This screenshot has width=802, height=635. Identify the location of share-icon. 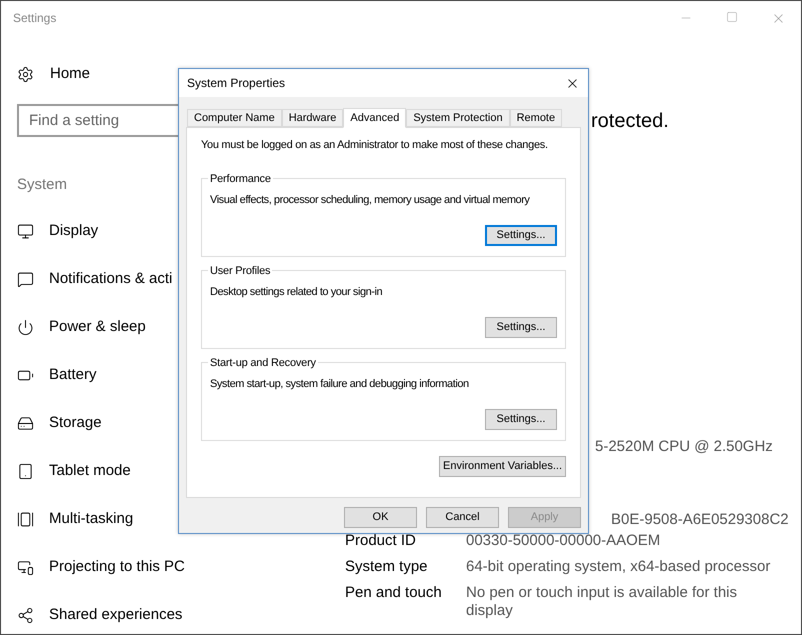
(25, 615).